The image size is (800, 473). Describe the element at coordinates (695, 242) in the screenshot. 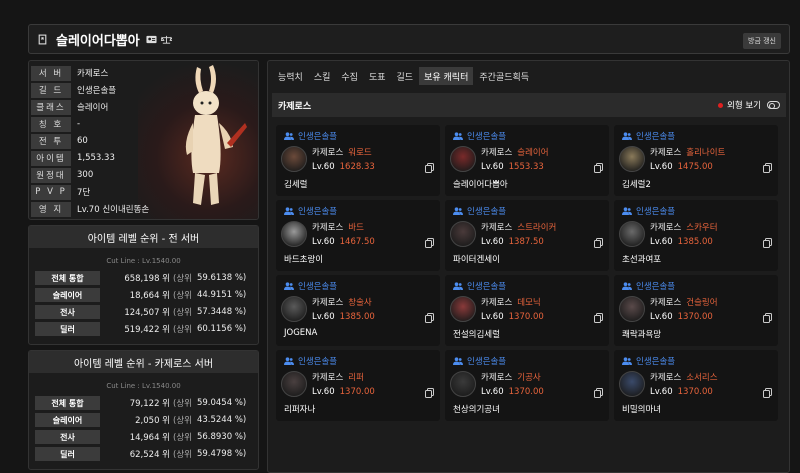

I see `card-item-level: 1385.00` at that location.